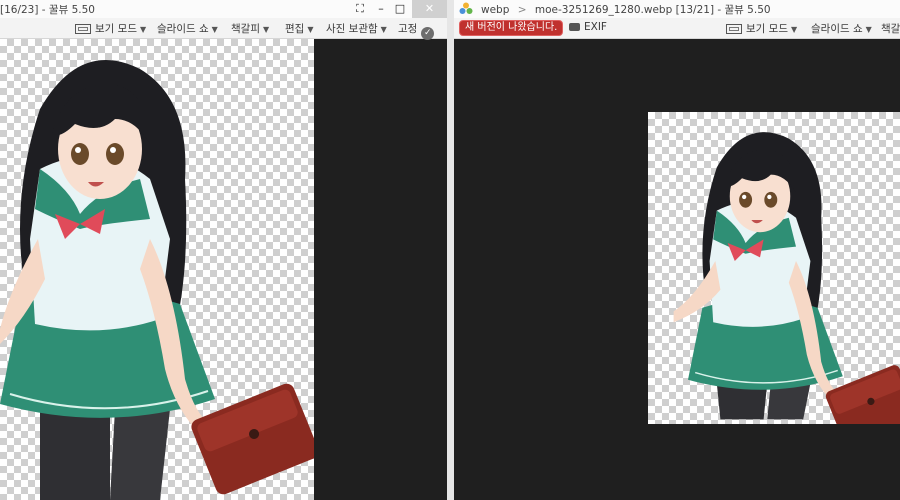 This screenshot has width=900, height=500. I want to click on breadcrumb-folder: webp, so click(495, 10).